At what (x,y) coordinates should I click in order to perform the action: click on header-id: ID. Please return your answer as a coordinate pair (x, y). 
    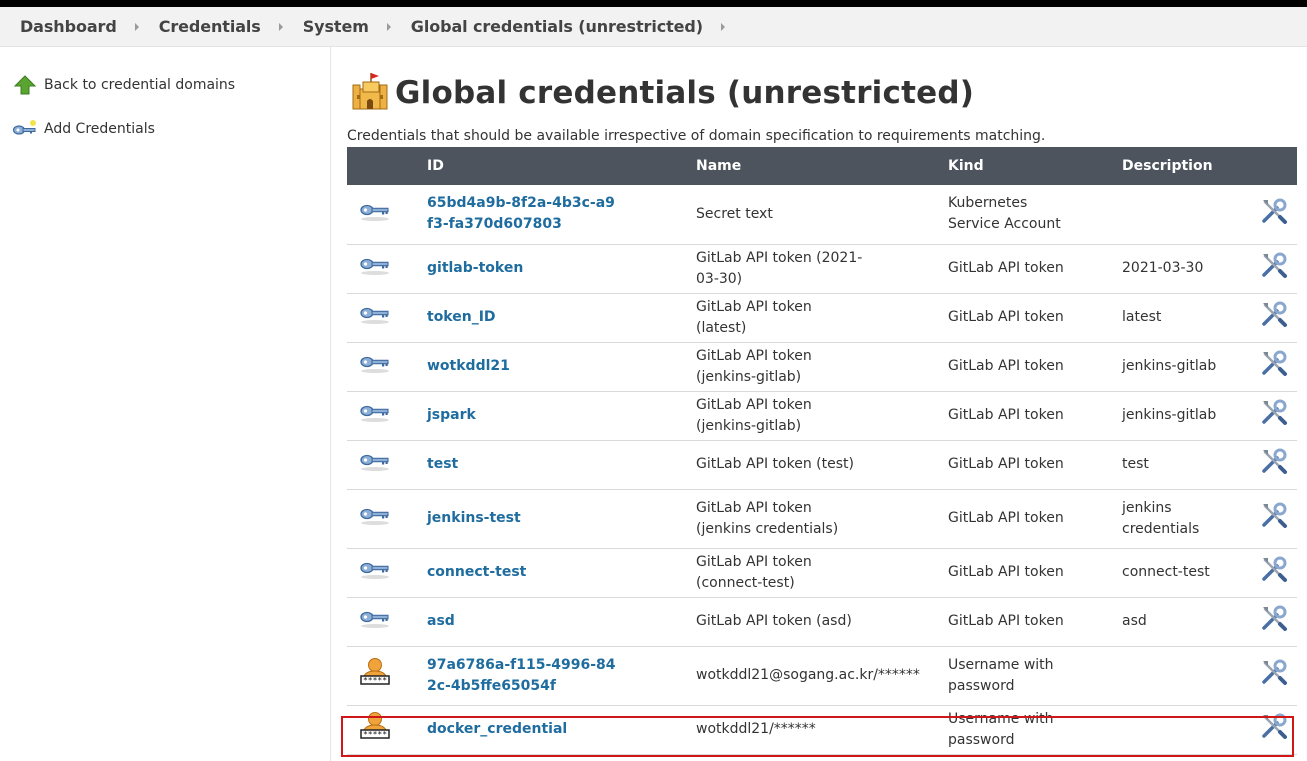
    Looking at the image, I should click on (561, 166).